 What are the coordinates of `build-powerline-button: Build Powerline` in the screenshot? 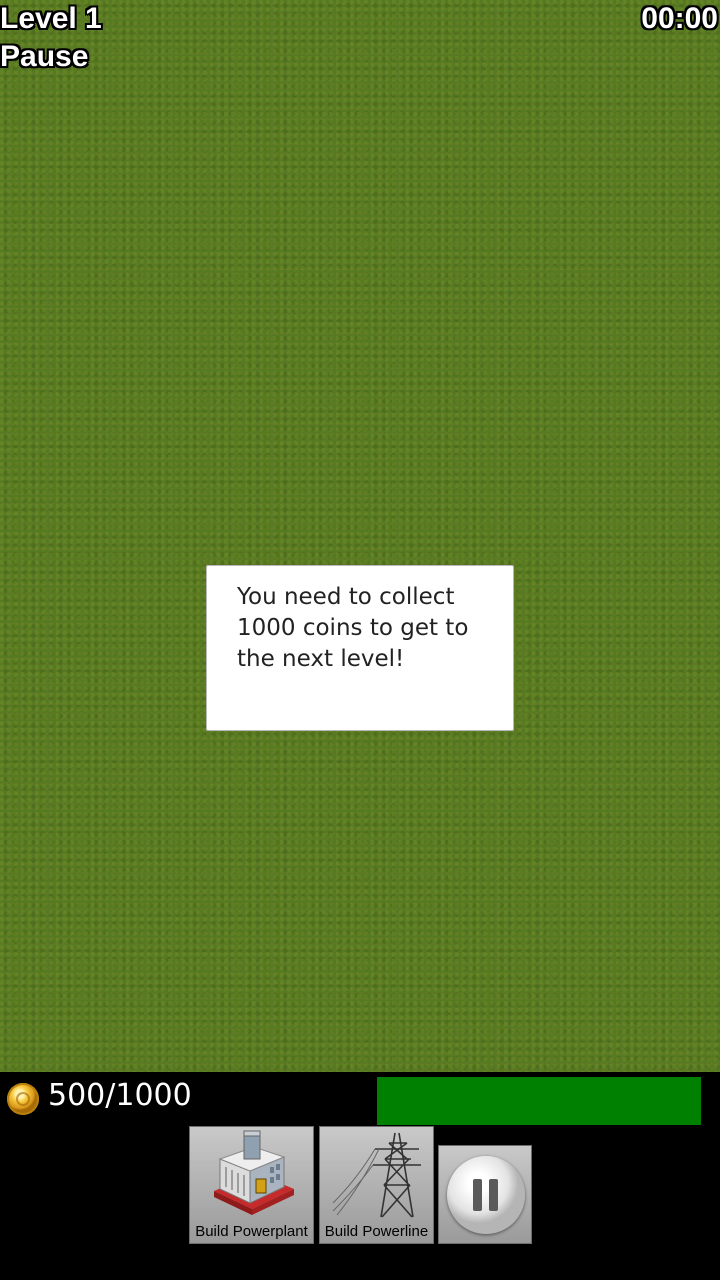 It's located at (376, 1185).